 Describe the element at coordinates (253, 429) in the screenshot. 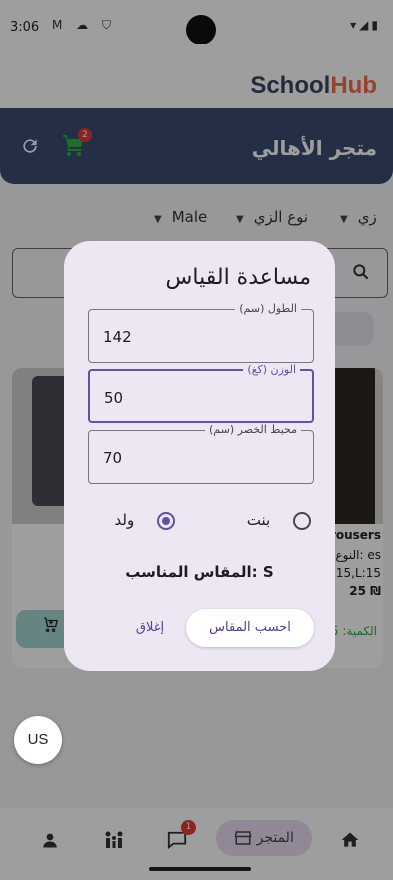

I see `waist-field-label: محيط الخصر (سم)` at that location.